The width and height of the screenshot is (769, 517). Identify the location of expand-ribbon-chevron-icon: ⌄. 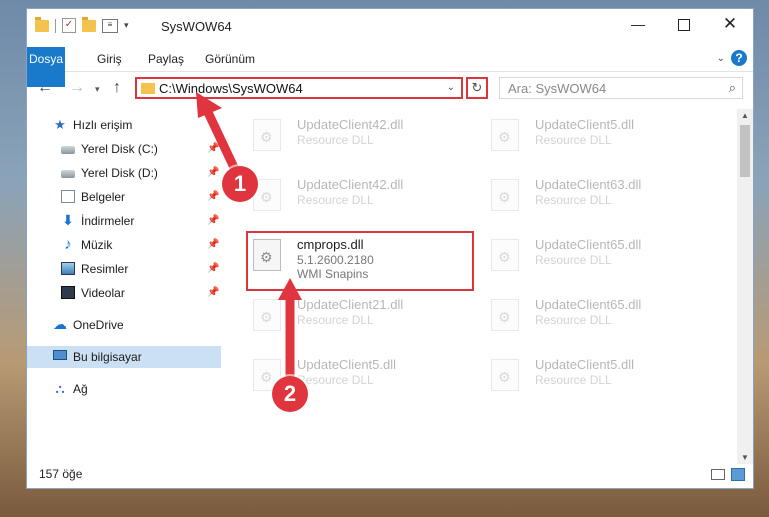
(721, 58).